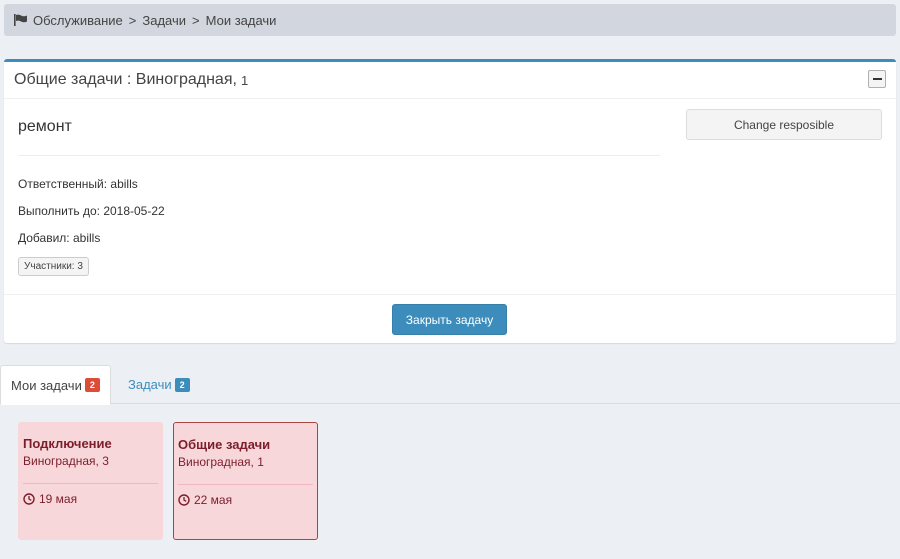 The height and width of the screenshot is (559, 900). I want to click on task-title: ремонт, so click(45, 126).